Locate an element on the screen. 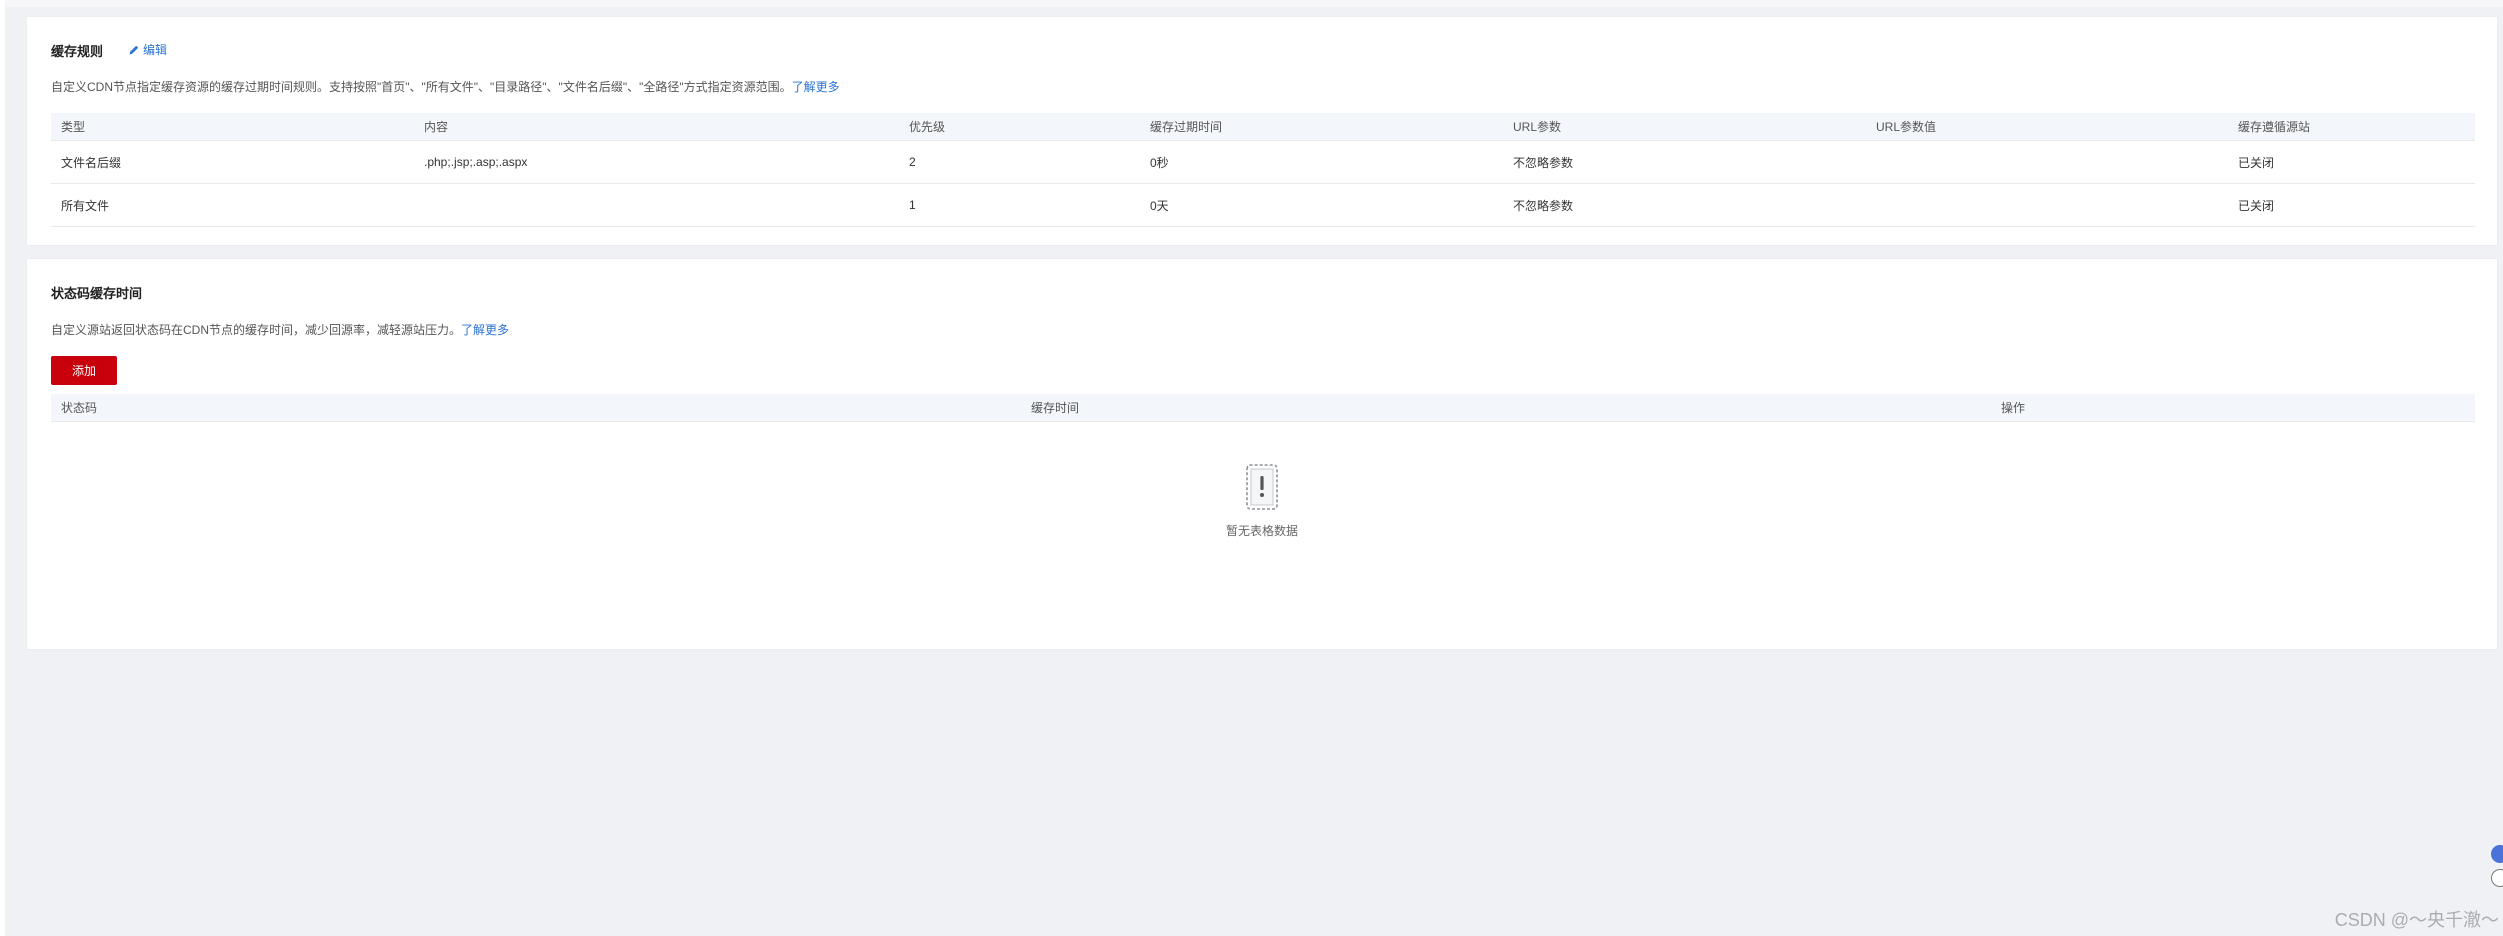  column-header: URL参数 is located at coordinates (1684, 127).